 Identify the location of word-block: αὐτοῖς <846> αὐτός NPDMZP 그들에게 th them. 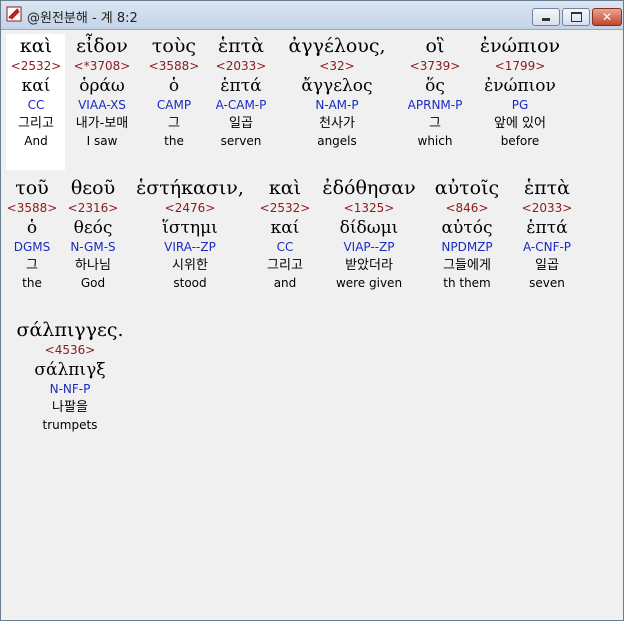
(467, 233).